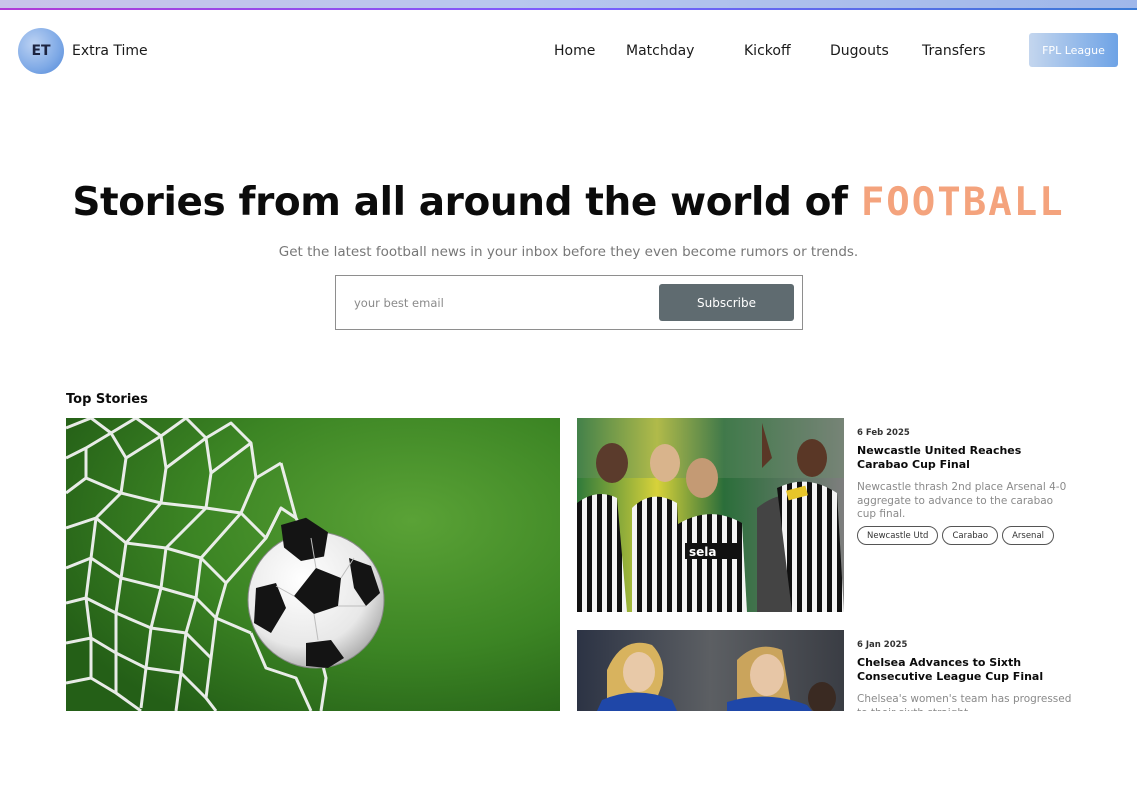 The height and width of the screenshot is (792, 1137). I want to click on logo-badge: ET, so click(41, 51).